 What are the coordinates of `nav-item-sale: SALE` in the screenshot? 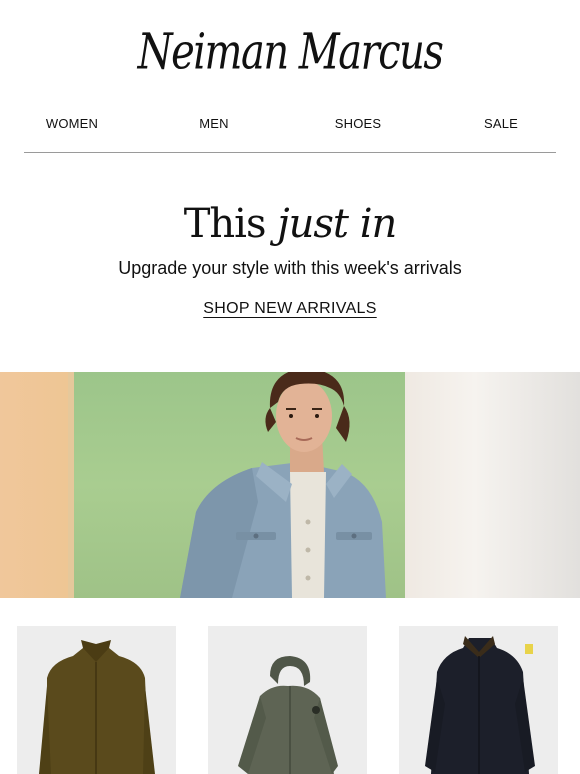 It's located at (501, 123).